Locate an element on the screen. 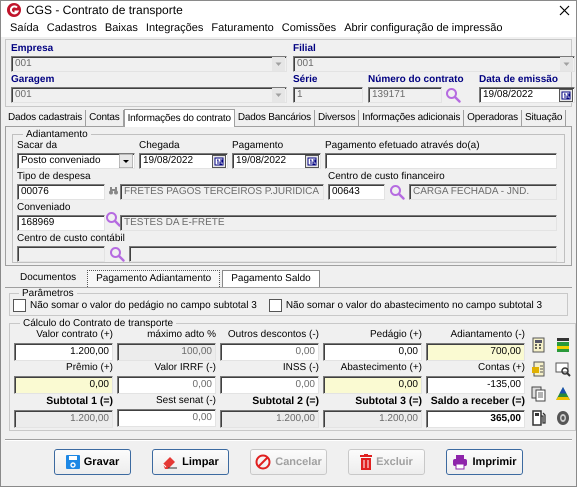 The width and height of the screenshot is (577, 487). menu-item: Comissões is located at coordinates (309, 28).